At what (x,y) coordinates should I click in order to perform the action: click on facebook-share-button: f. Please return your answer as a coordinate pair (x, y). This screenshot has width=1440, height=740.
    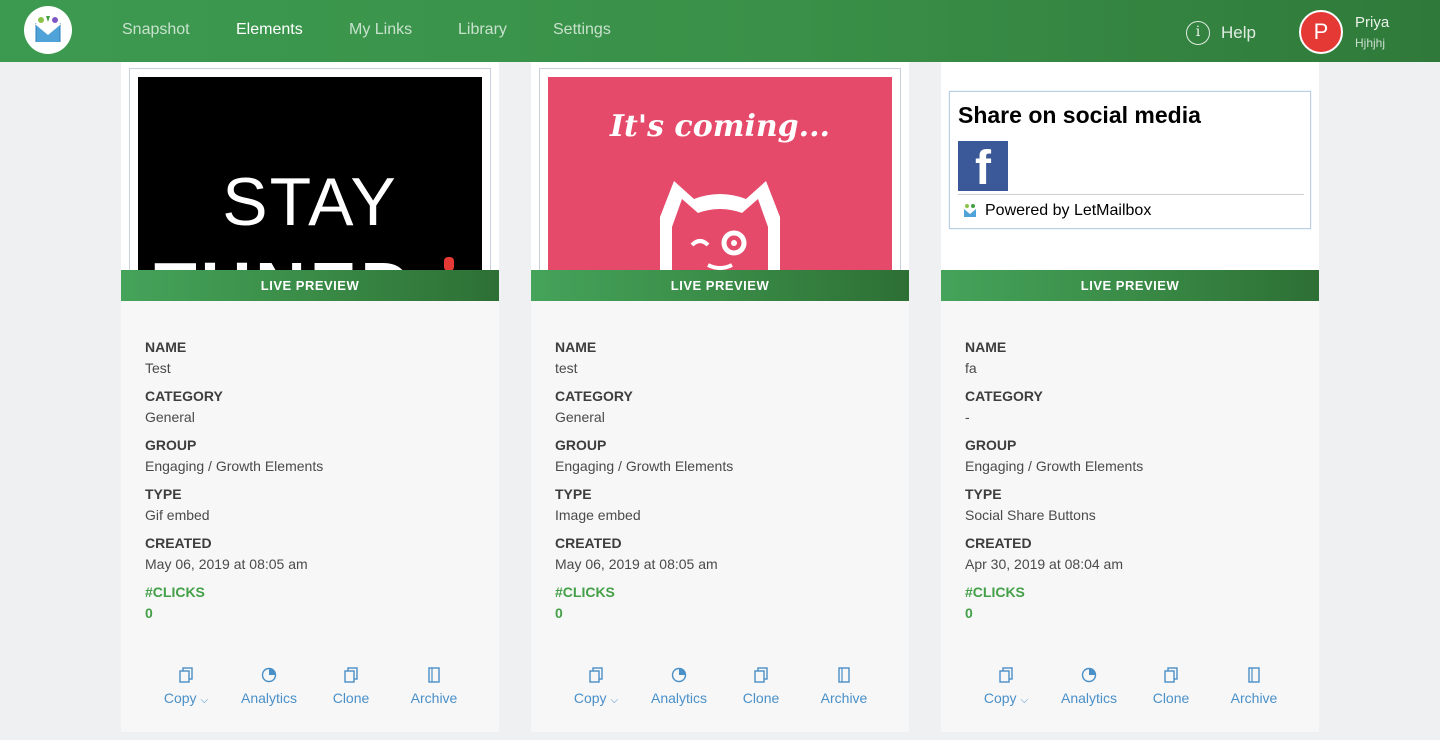
    Looking at the image, I should click on (983, 168).